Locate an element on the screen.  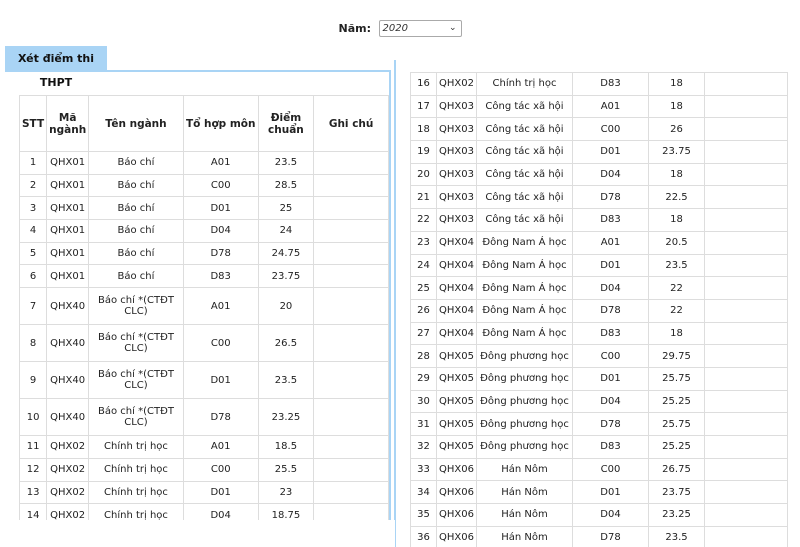
cell-ten-nganh: Đông Nam Á học is located at coordinates (524, 333).